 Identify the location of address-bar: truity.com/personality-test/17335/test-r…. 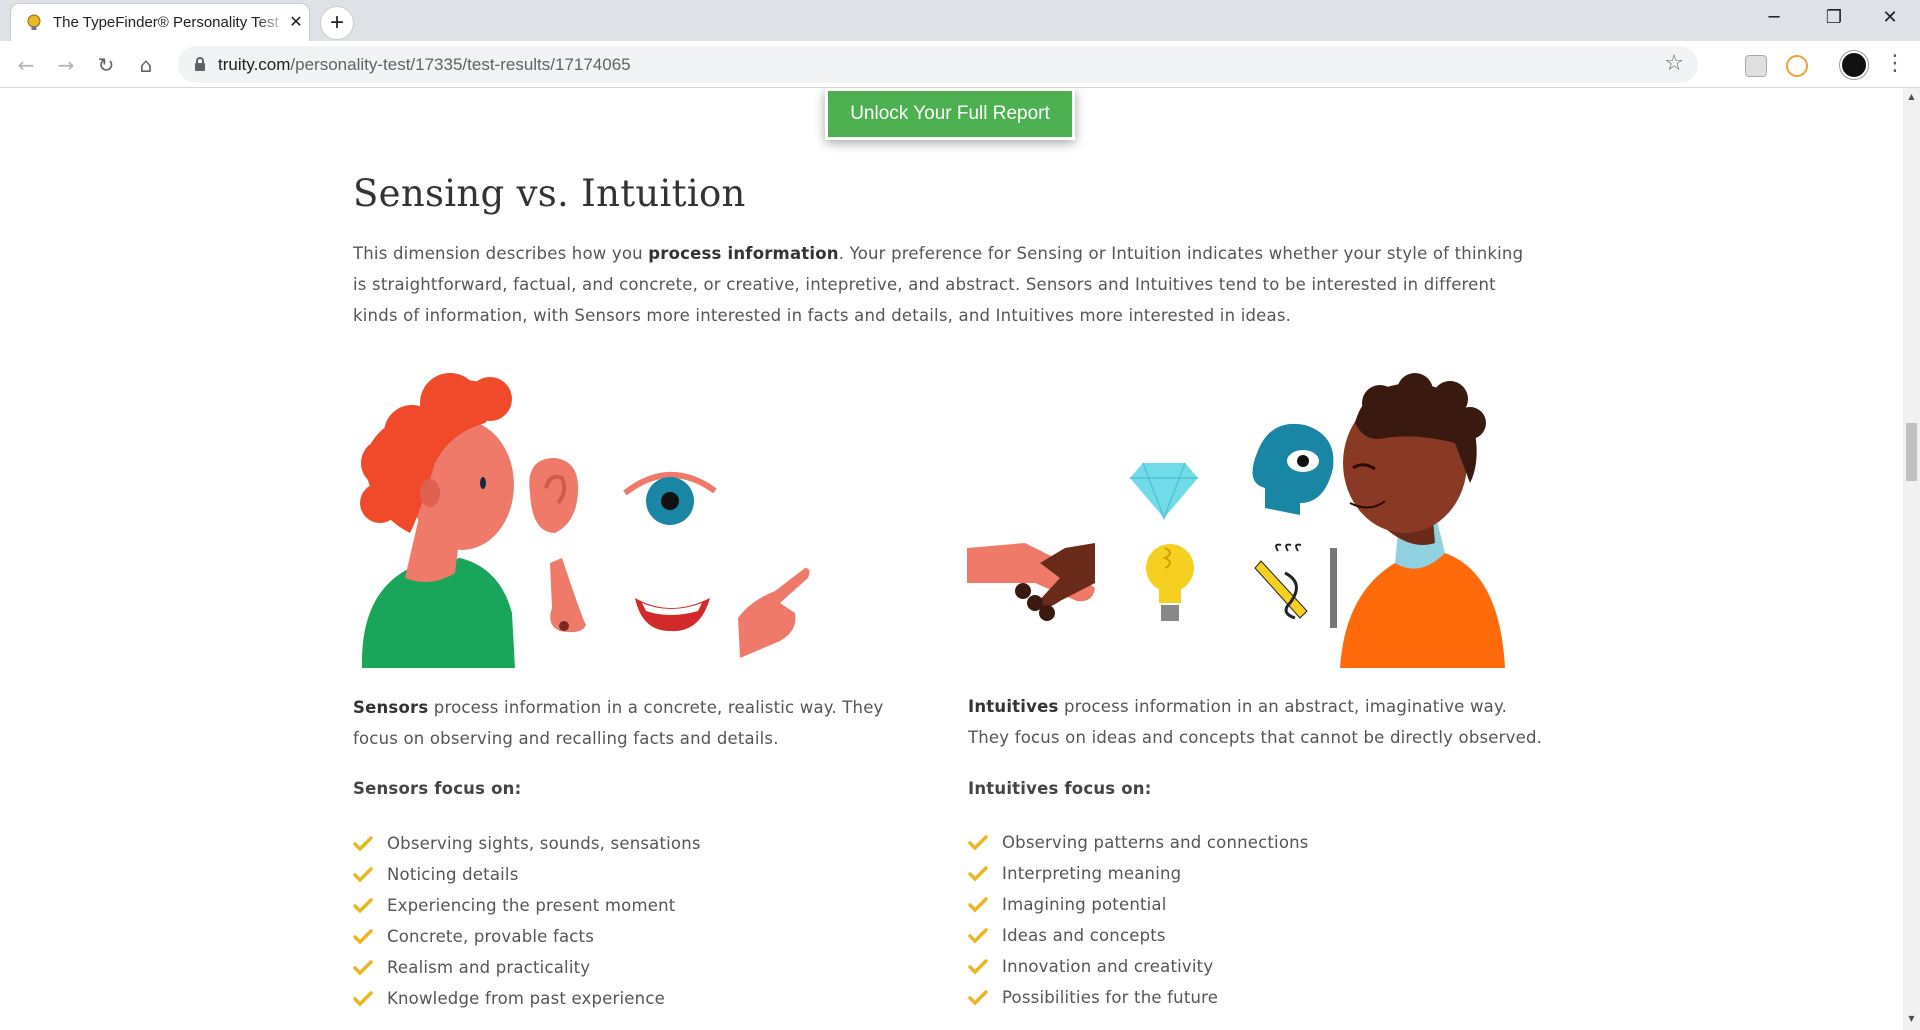
(938, 64).